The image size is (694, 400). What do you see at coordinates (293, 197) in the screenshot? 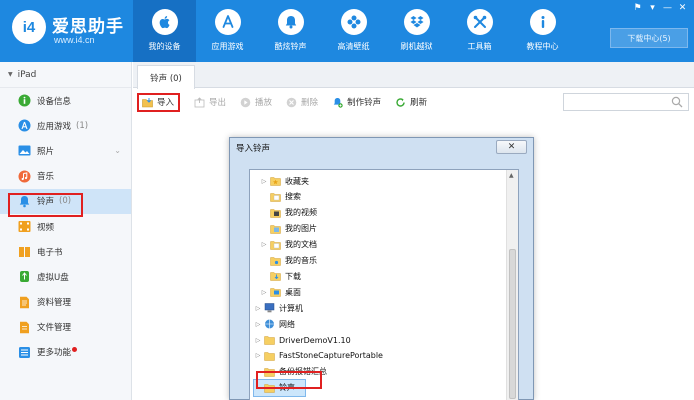
I see `folder-tree-label: 搜索` at bounding box center [293, 197].